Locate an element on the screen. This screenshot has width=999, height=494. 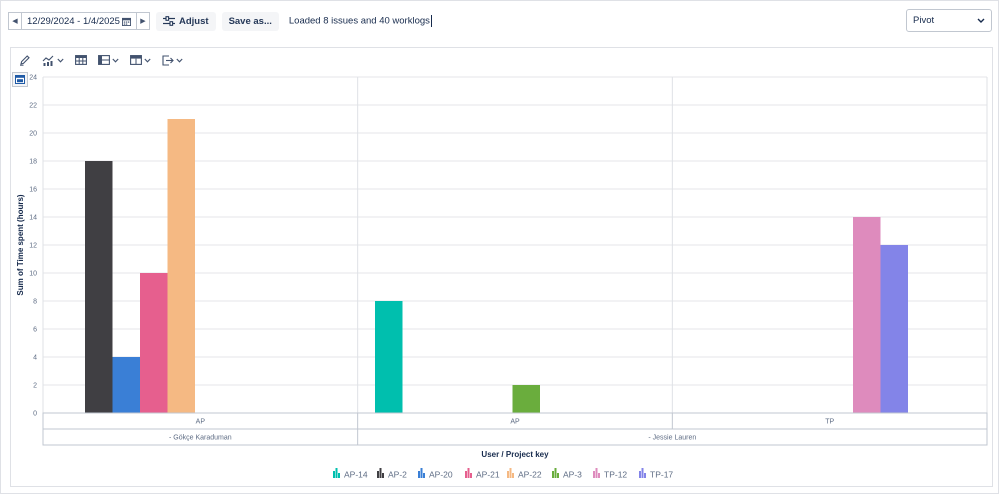
adjust-button: Adjust is located at coordinates (186, 21).